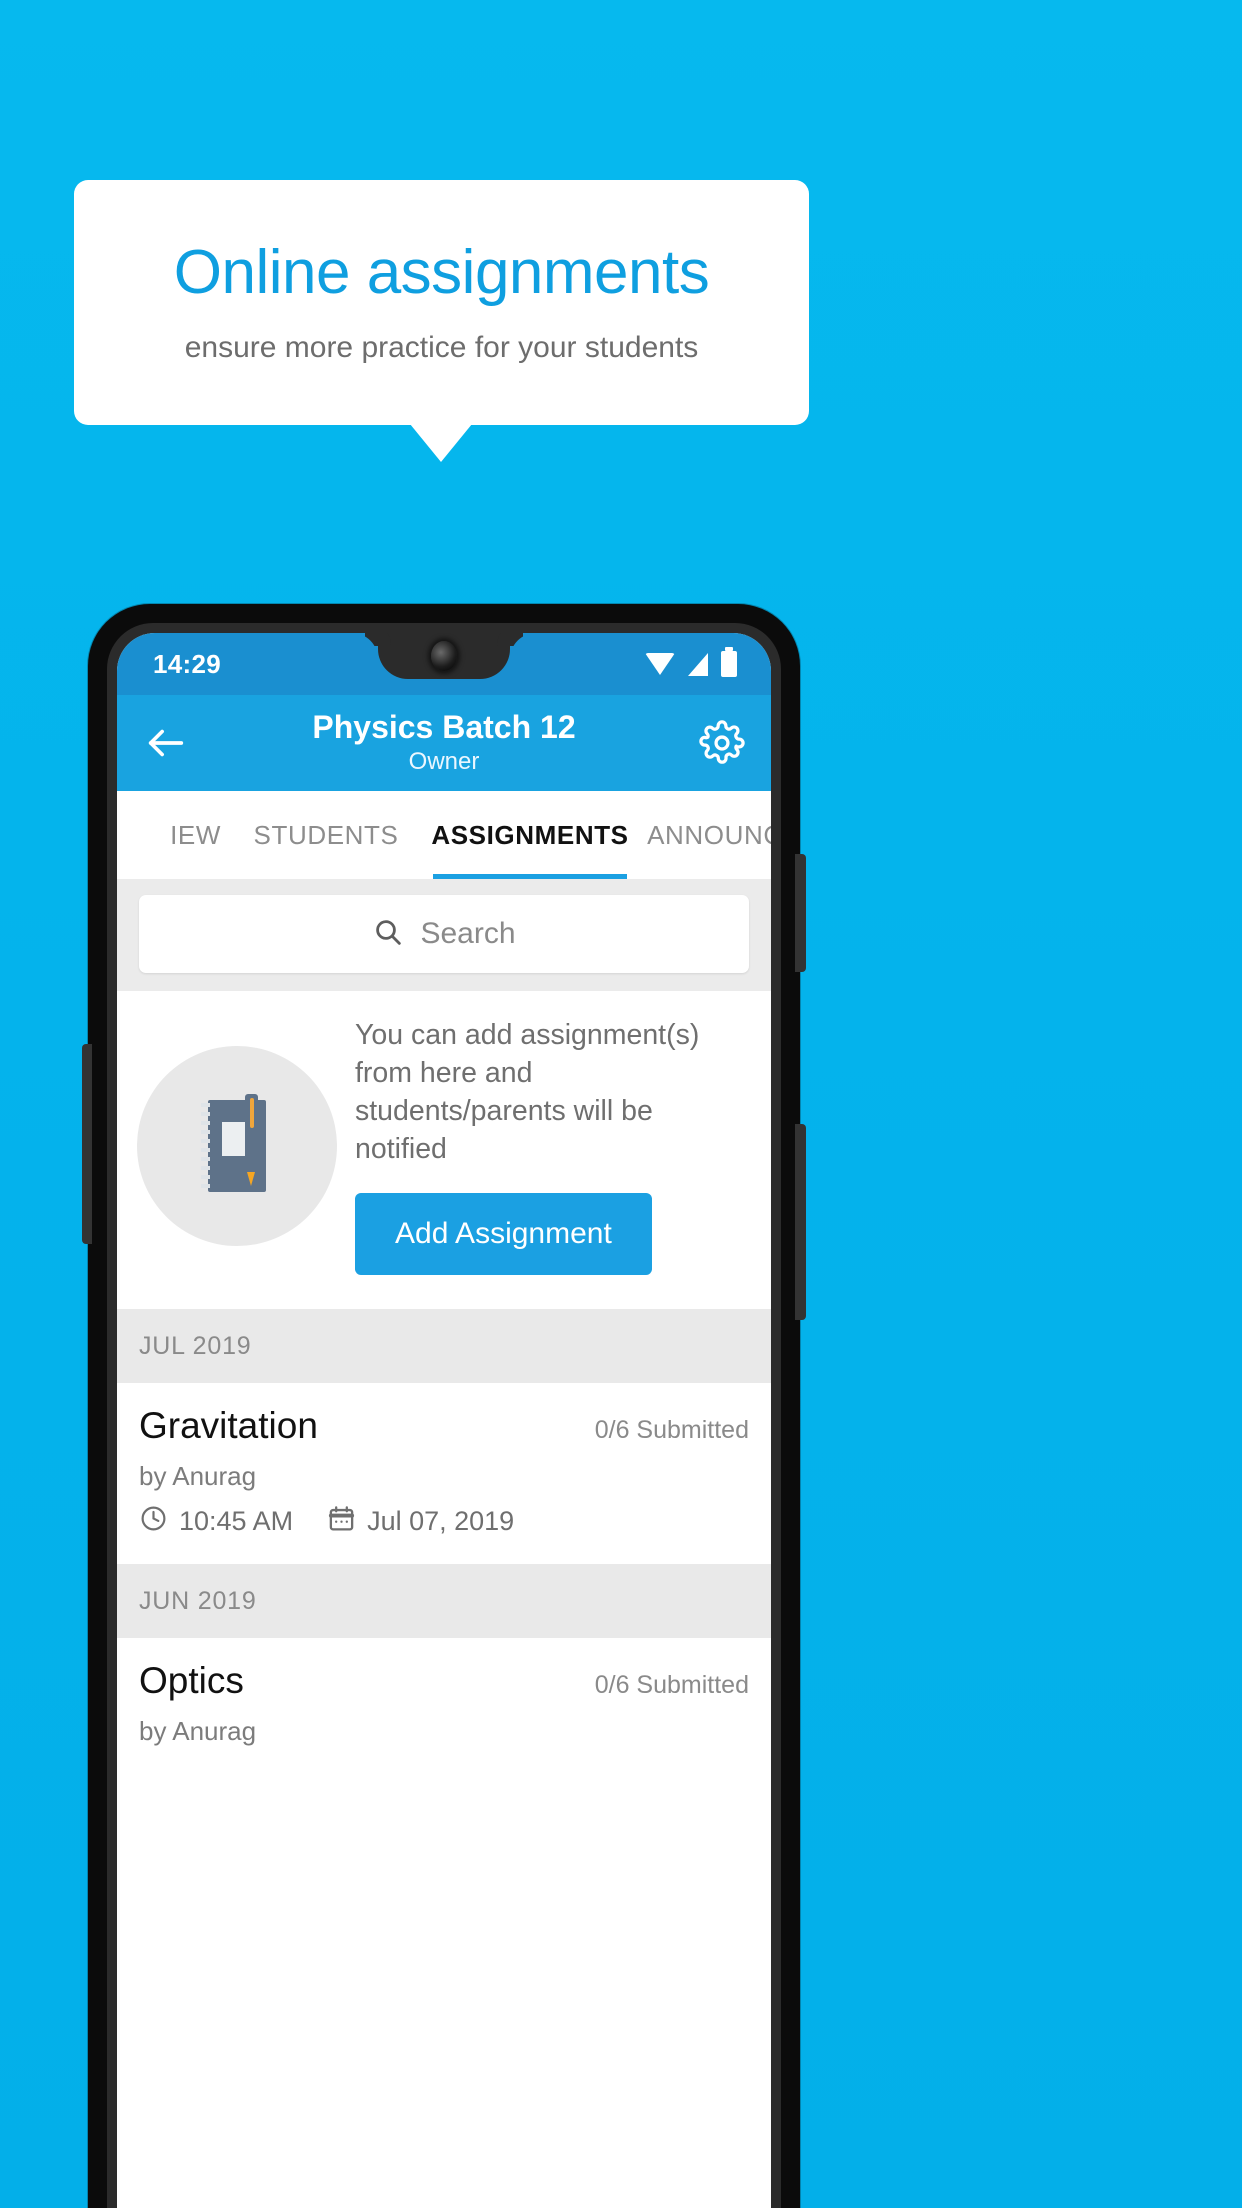  Describe the element at coordinates (468, 933) in the screenshot. I see `search-placeholder: Search` at that location.